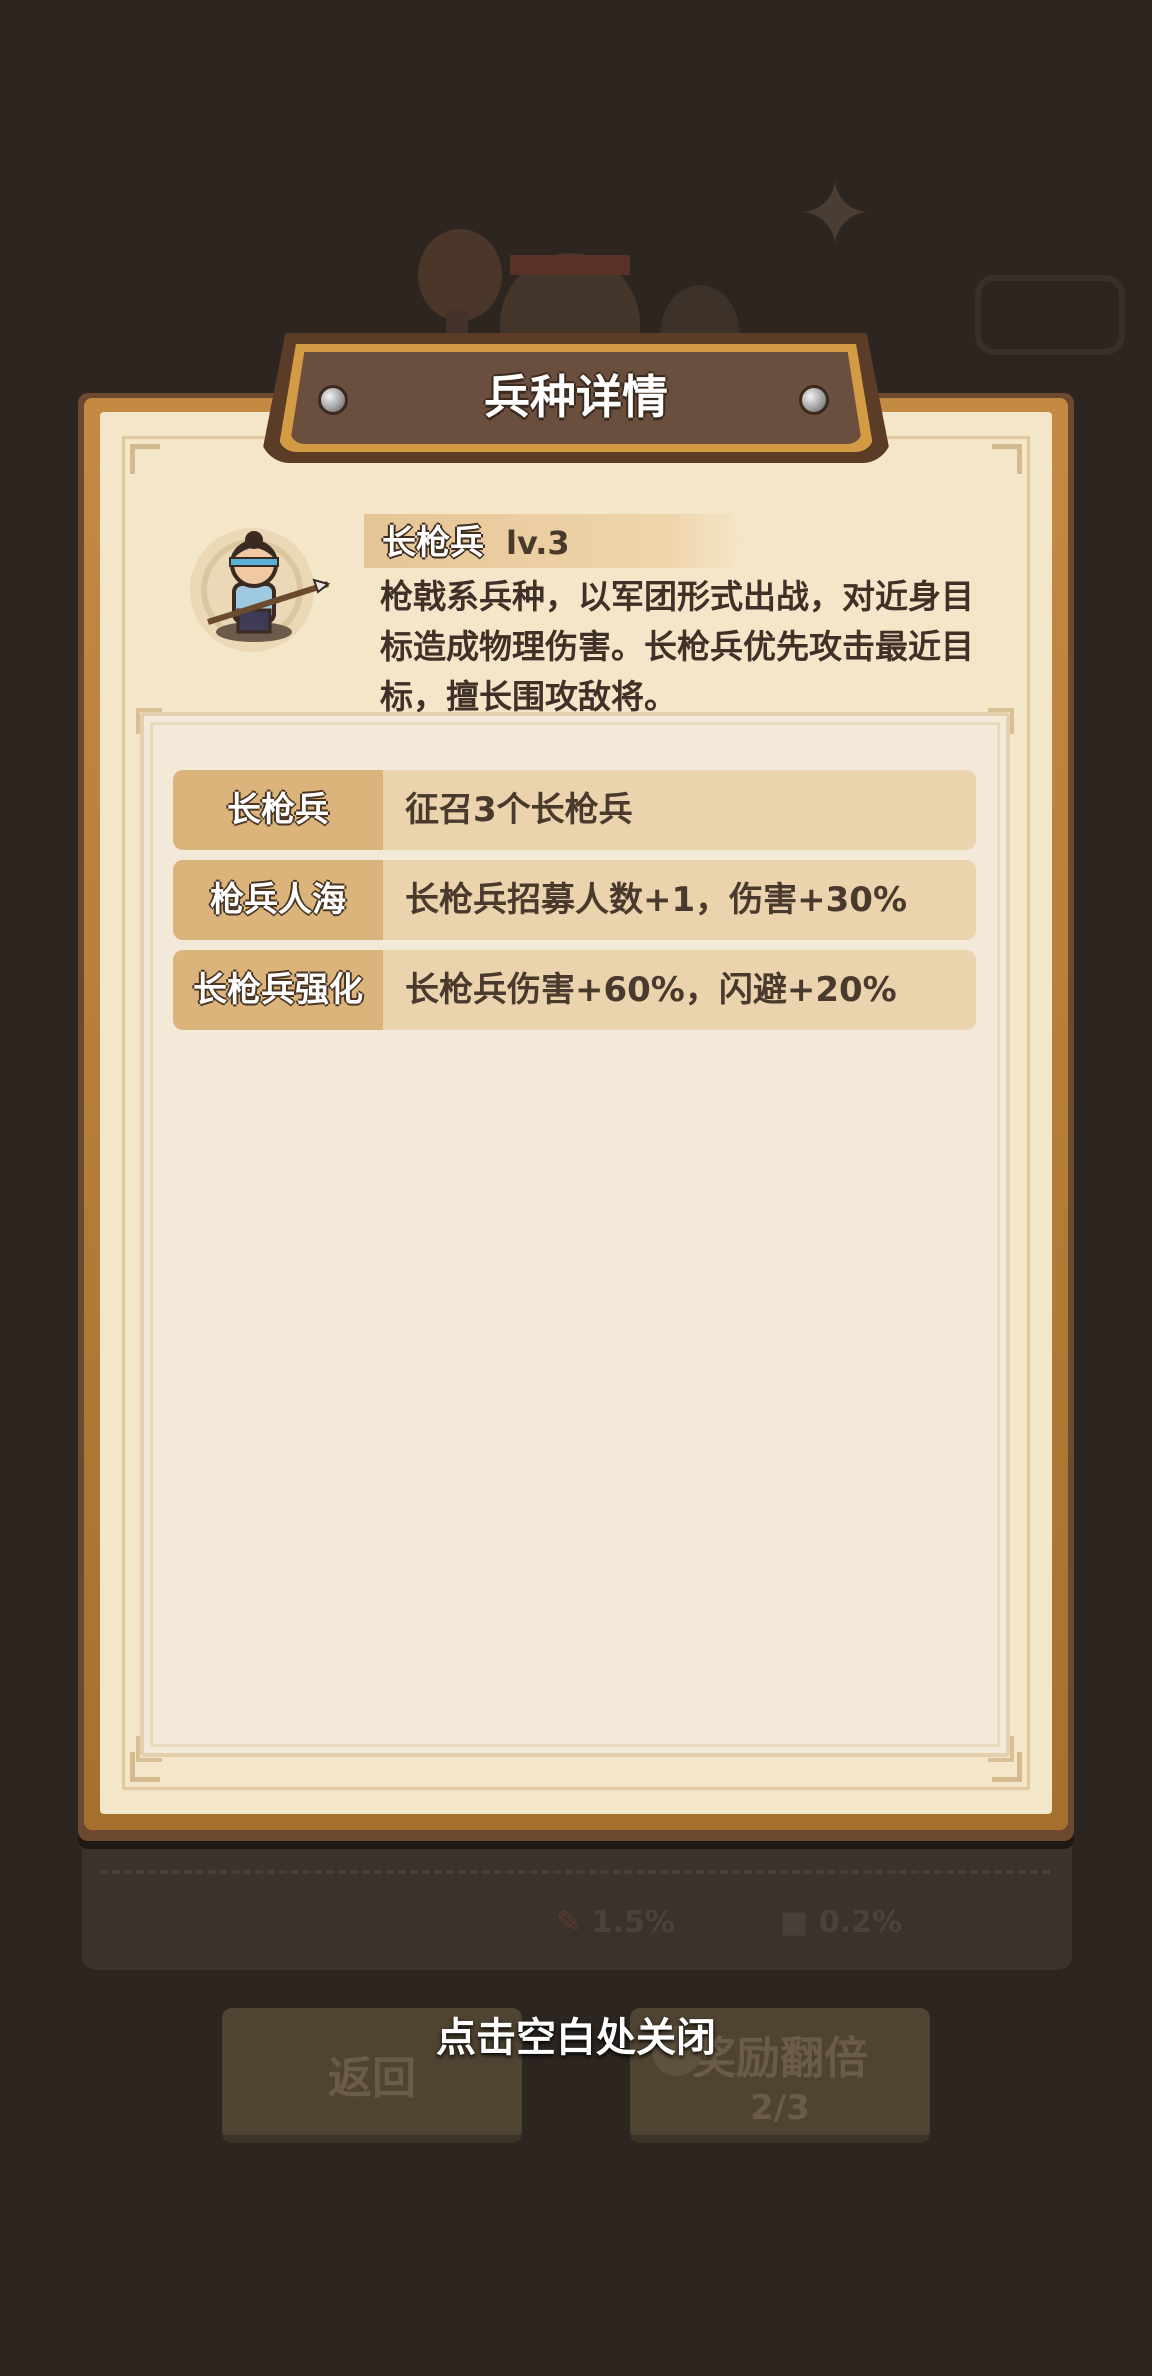 This screenshot has width=1152, height=2376. I want to click on unit-name: 长枪兵, so click(433, 543).